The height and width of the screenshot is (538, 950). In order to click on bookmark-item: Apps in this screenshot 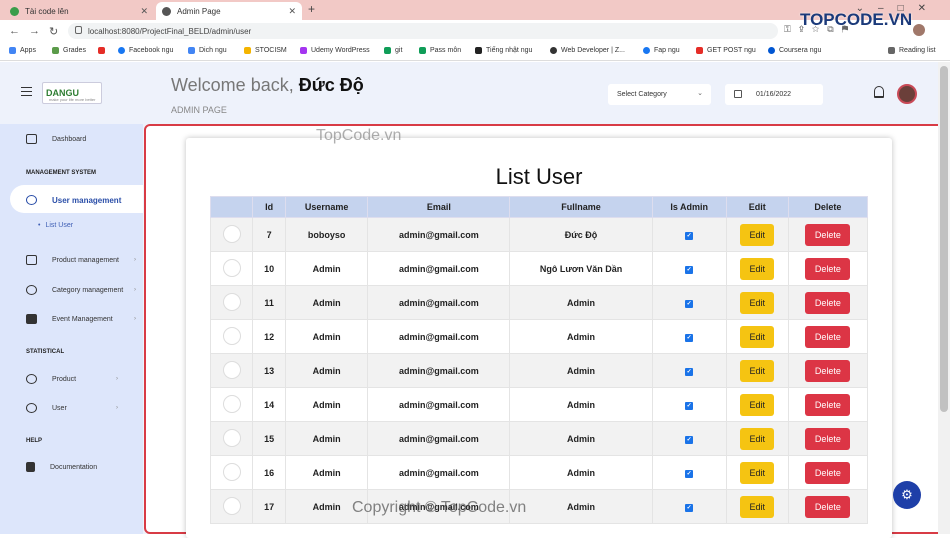, I will do `click(22, 50)`.